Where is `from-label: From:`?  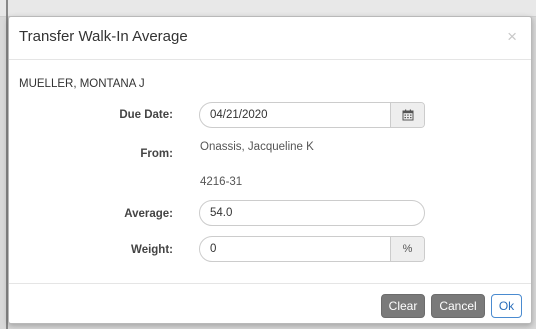
from-label: From: is located at coordinates (156, 154).